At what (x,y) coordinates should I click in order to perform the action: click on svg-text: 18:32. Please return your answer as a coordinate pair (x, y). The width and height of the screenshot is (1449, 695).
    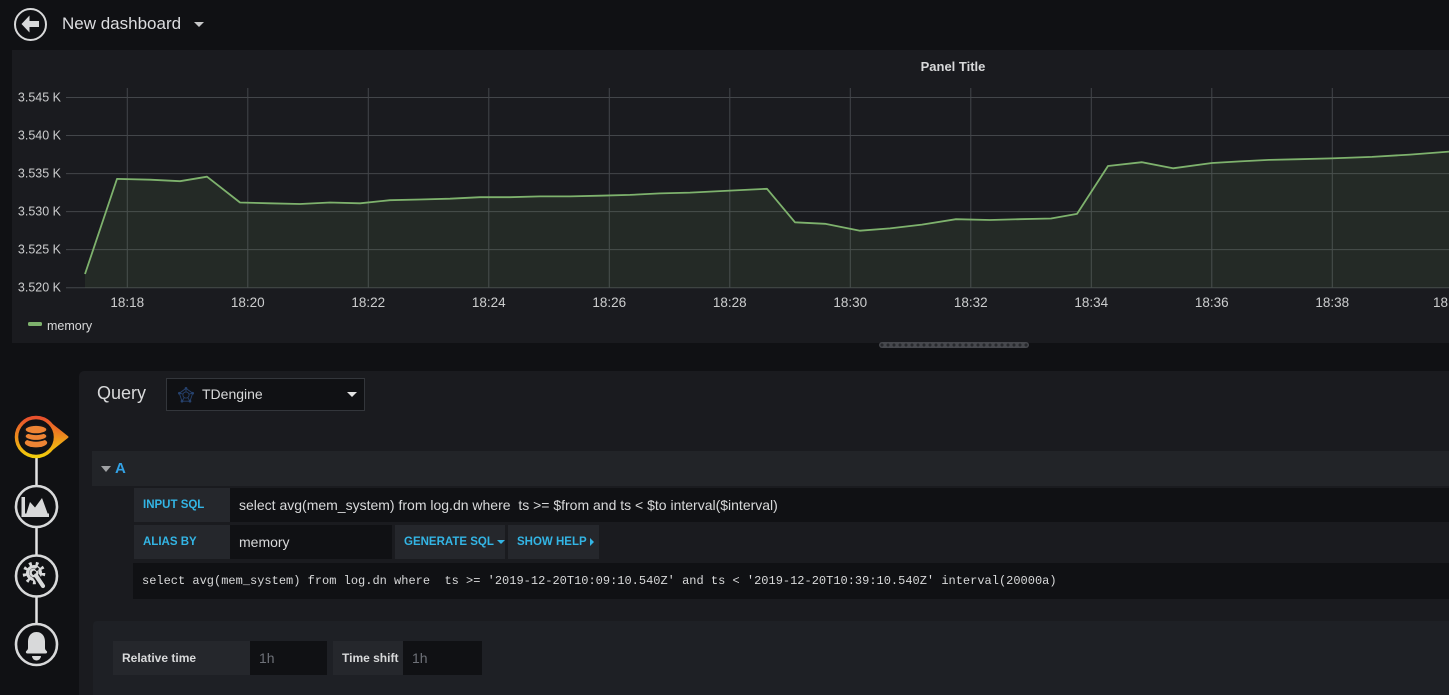
    Looking at the image, I should click on (971, 302).